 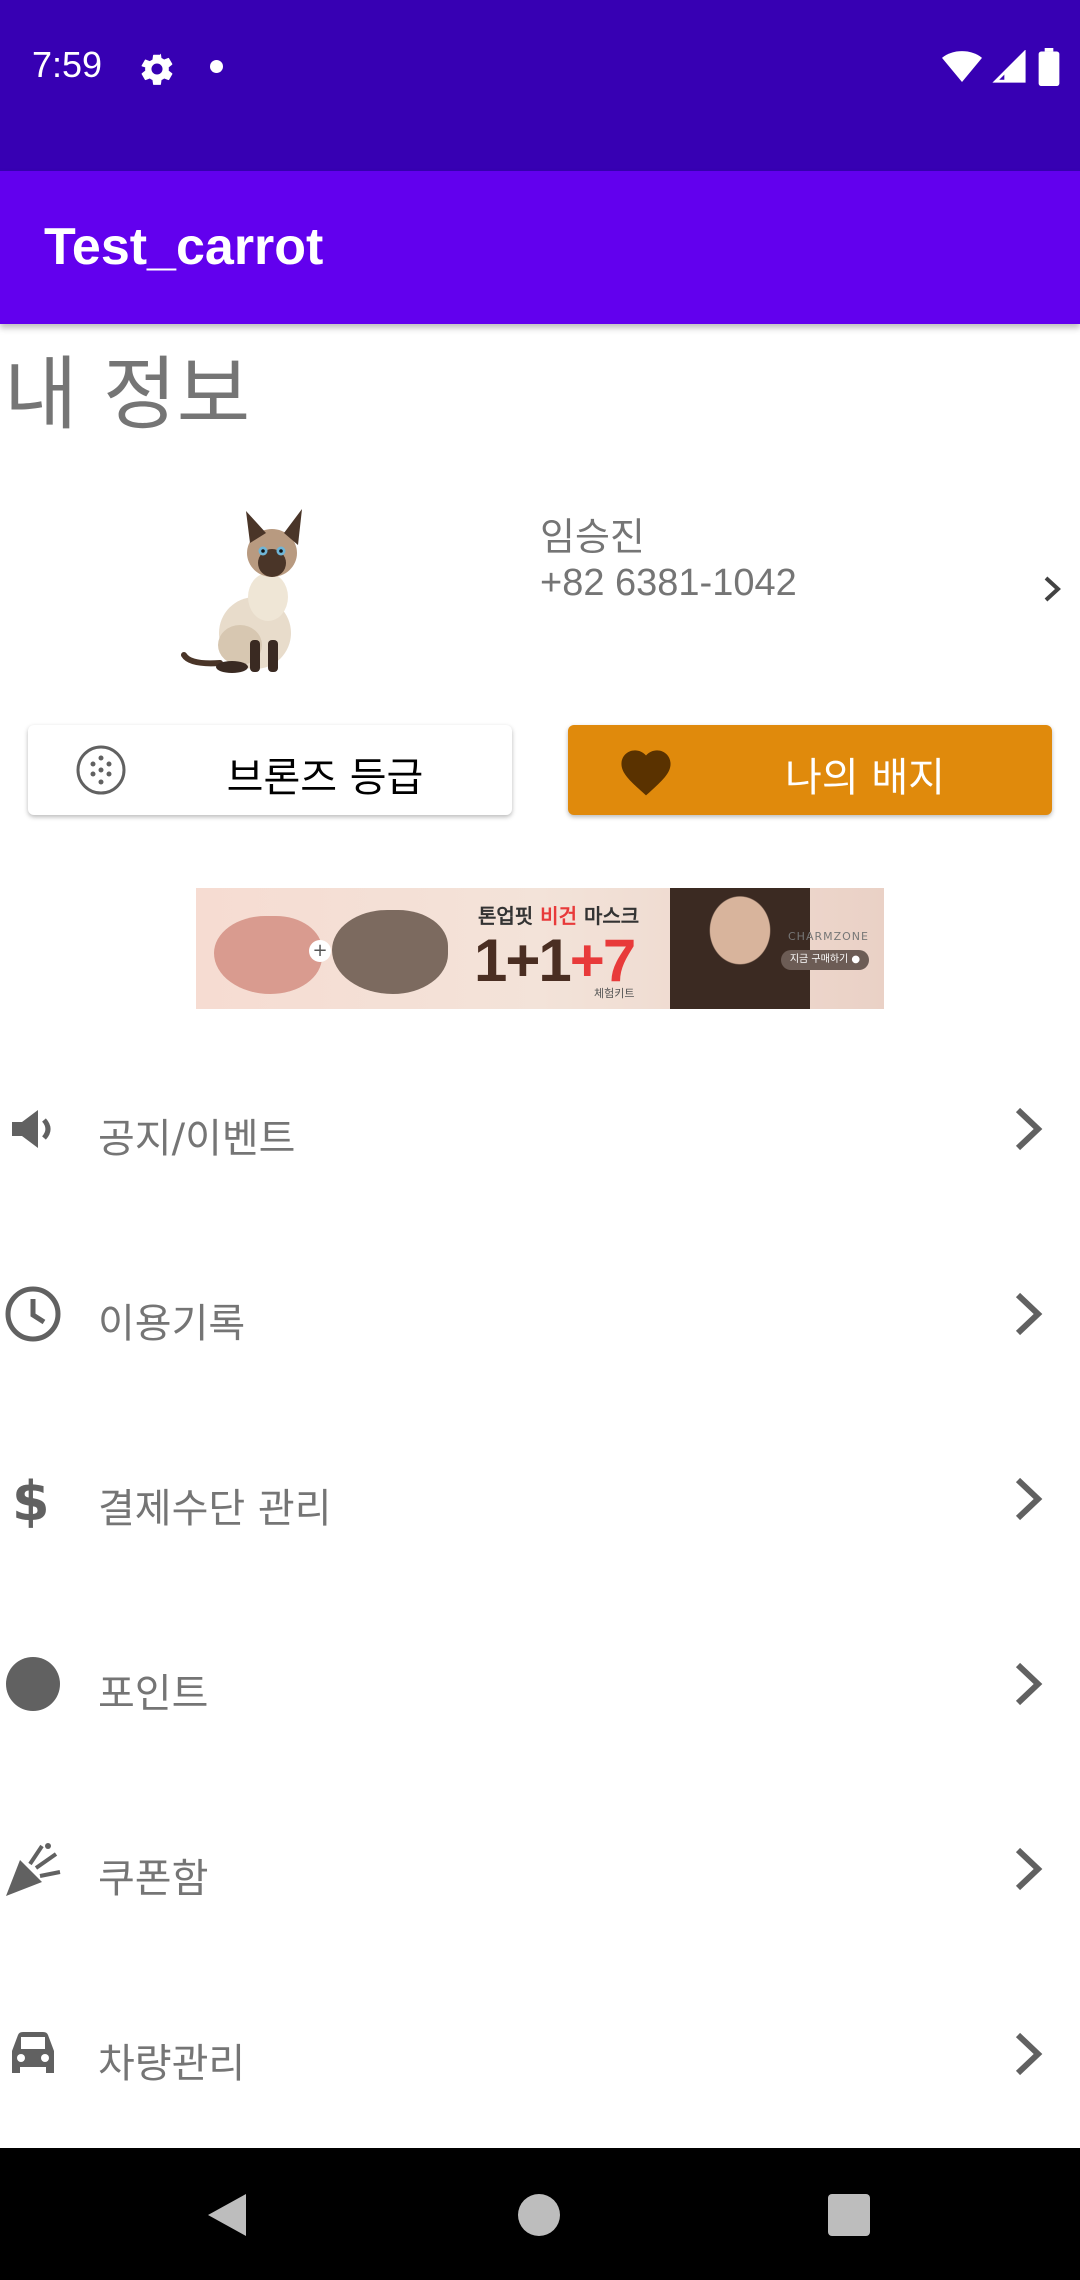 I want to click on ad-model-image, so click(x=740, y=948).